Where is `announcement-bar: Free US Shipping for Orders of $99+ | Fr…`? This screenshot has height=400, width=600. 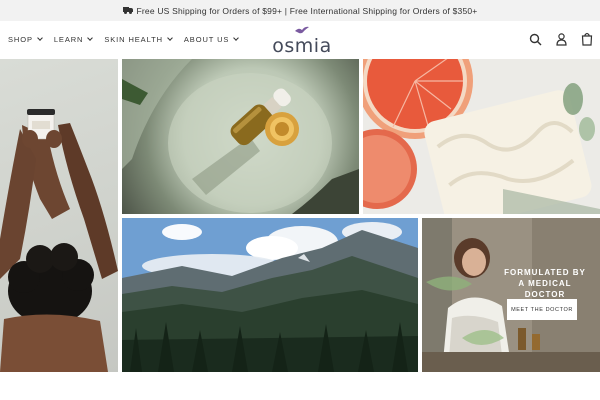 announcement-bar: Free US Shipping for Orders of $99+ | Fr… is located at coordinates (300, 10).